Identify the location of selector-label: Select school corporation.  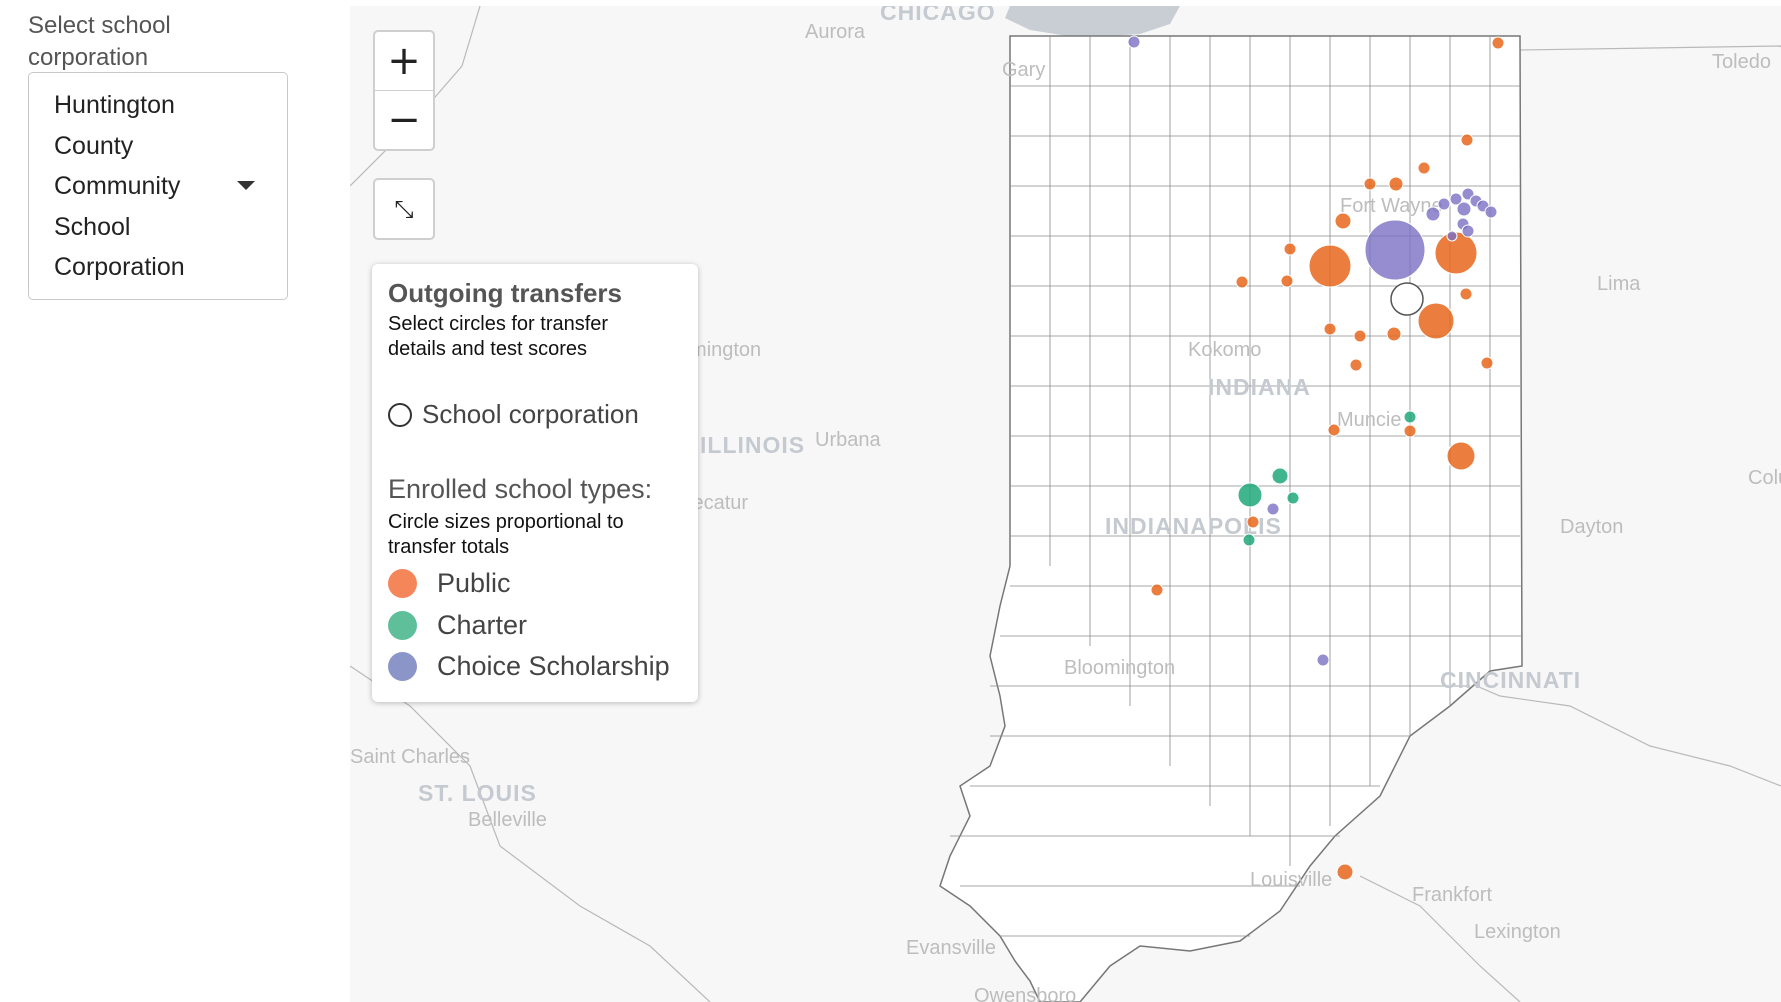
(99, 41).